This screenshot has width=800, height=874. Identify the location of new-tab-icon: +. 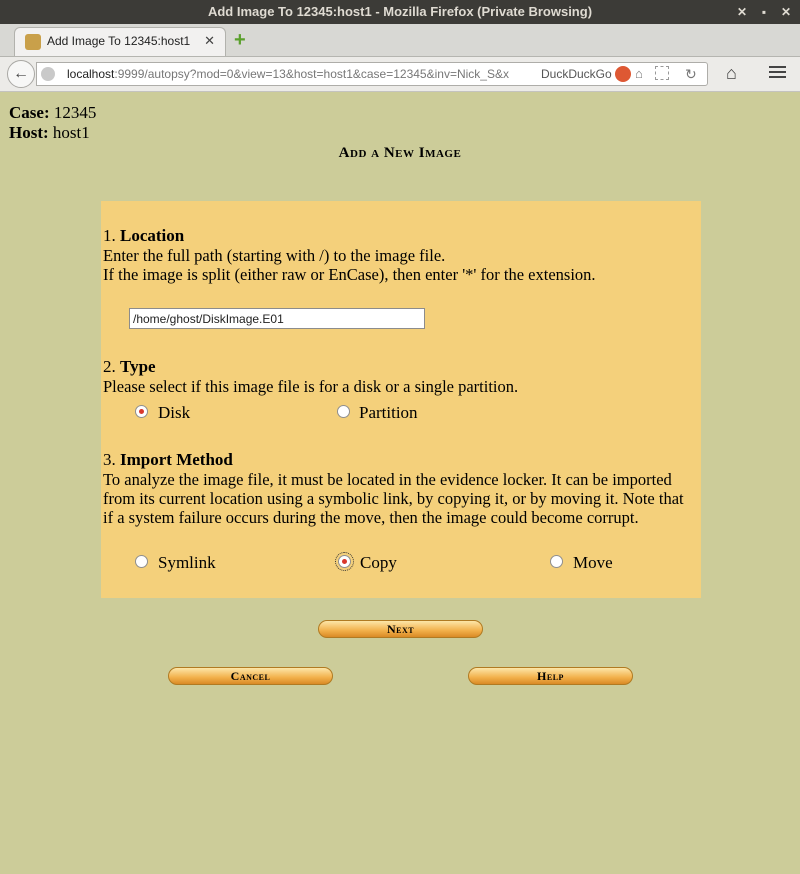
(240, 40).